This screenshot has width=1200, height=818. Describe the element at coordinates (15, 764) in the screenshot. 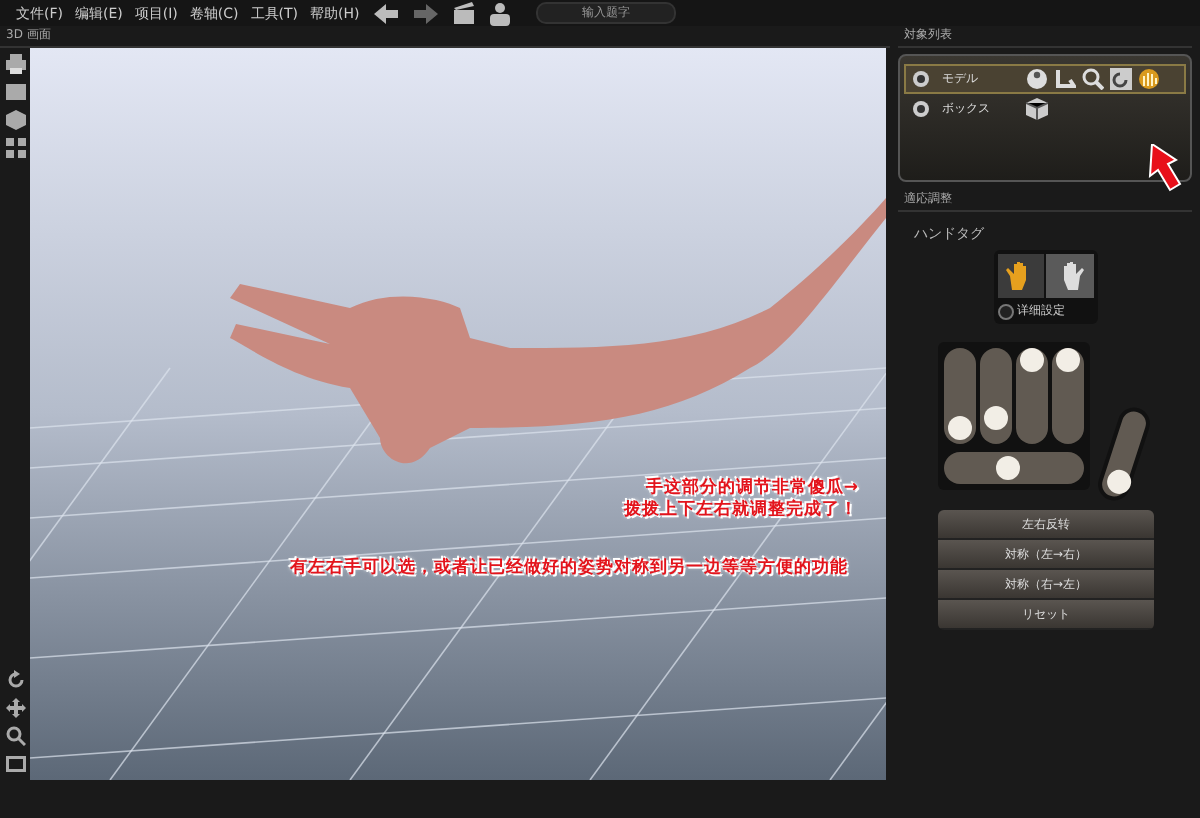

I see `frame-icon` at that location.